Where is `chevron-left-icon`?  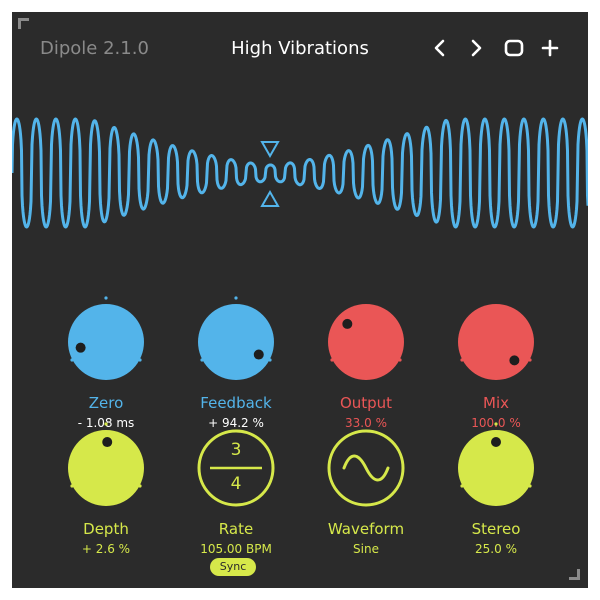
chevron-left-icon is located at coordinates (439, 48).